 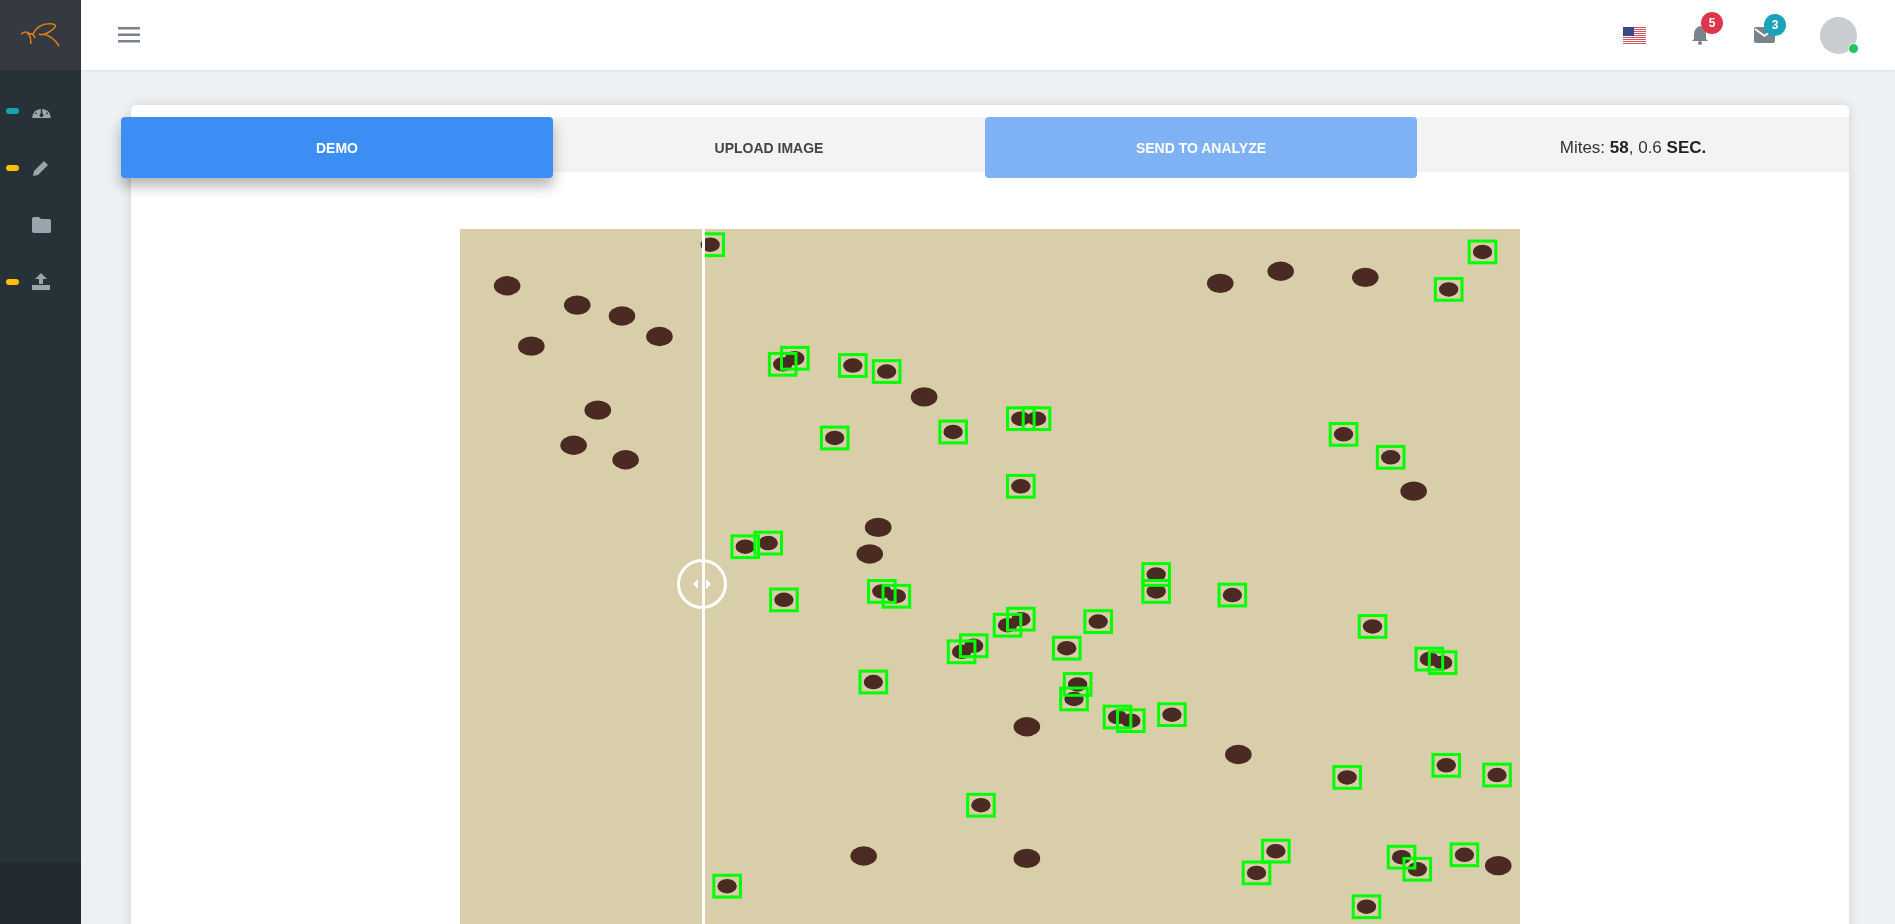 I want to click on menu-icon, so click(x=129, y=35).